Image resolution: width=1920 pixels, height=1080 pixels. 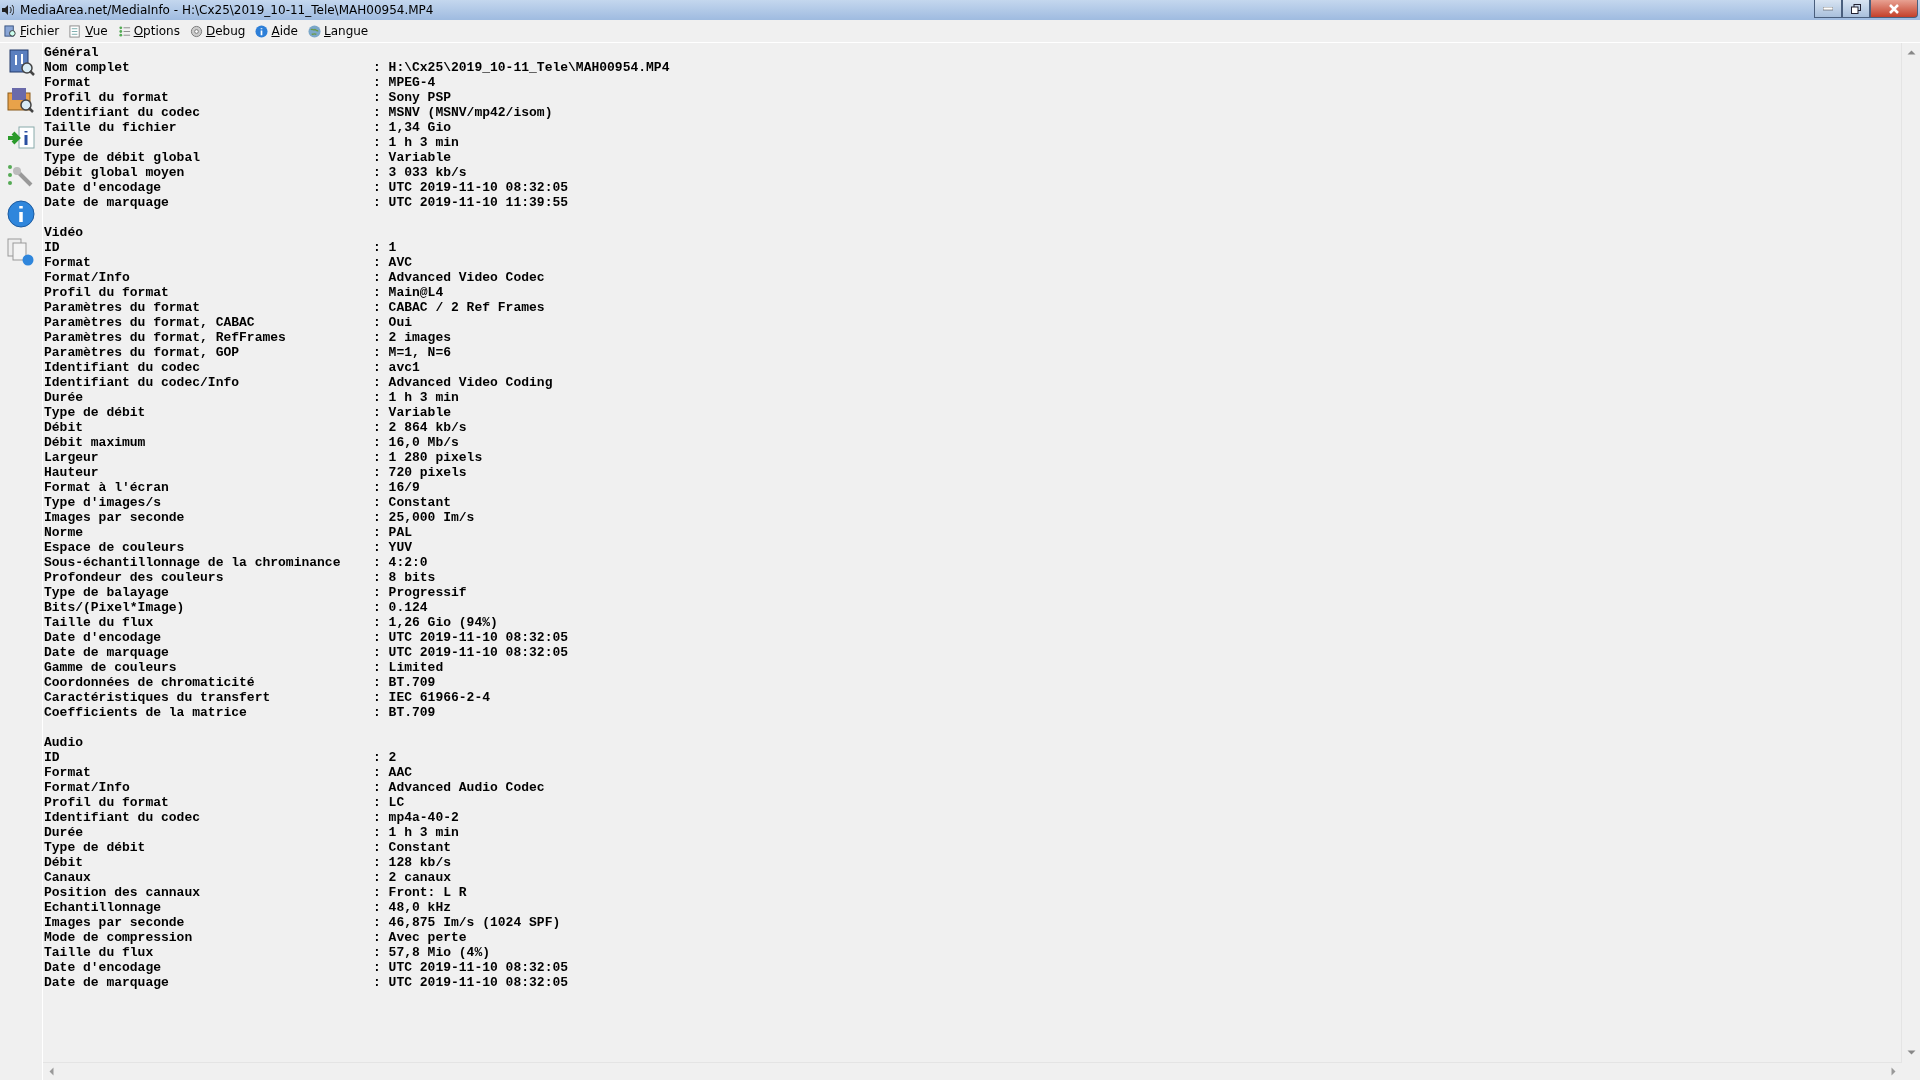 I want to click on field-value: : Main@L4, so click(x=408, y=292).